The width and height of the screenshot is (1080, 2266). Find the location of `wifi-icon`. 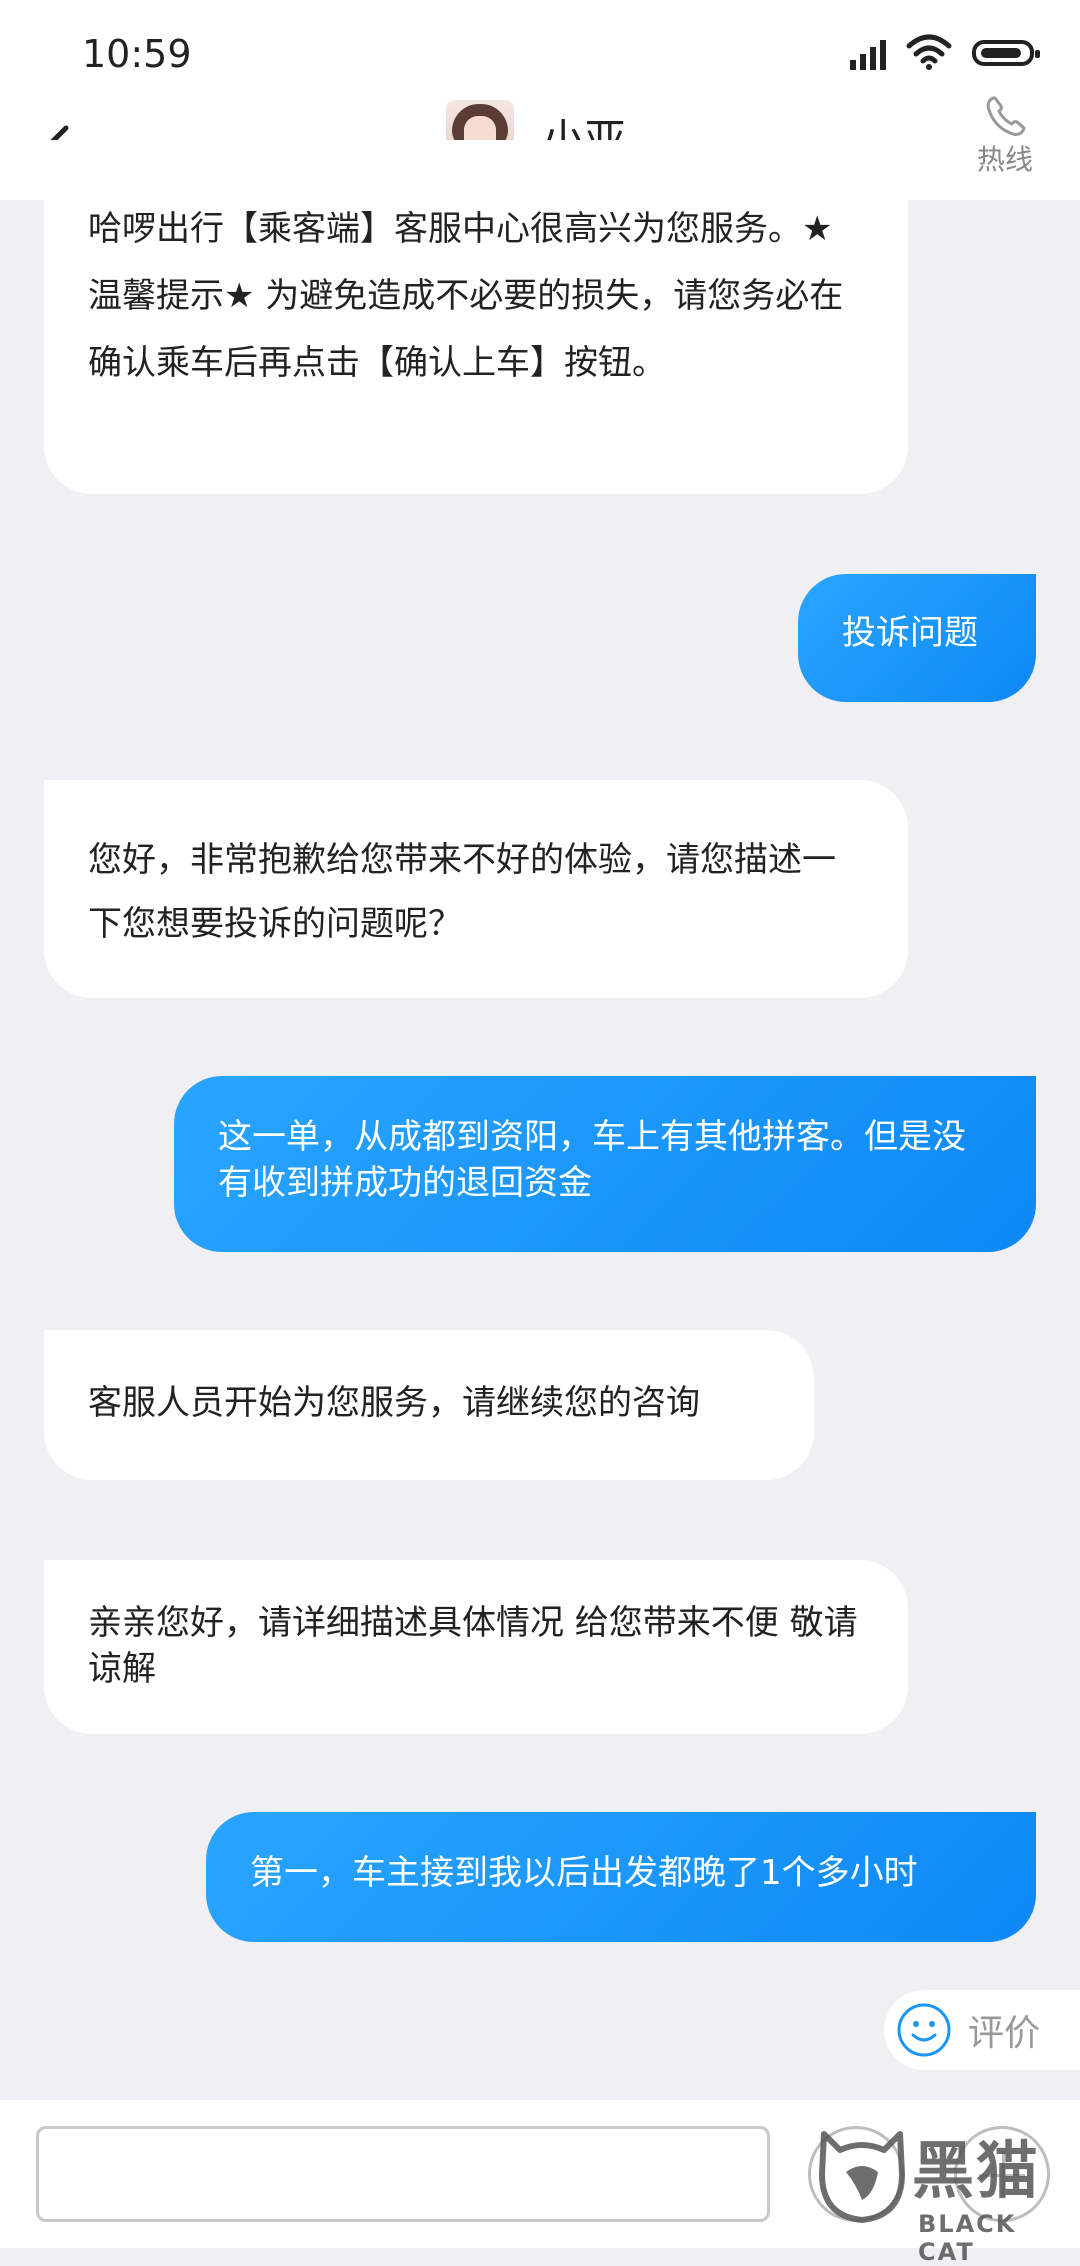

wifi-icon is located at coordinates (929, 52).